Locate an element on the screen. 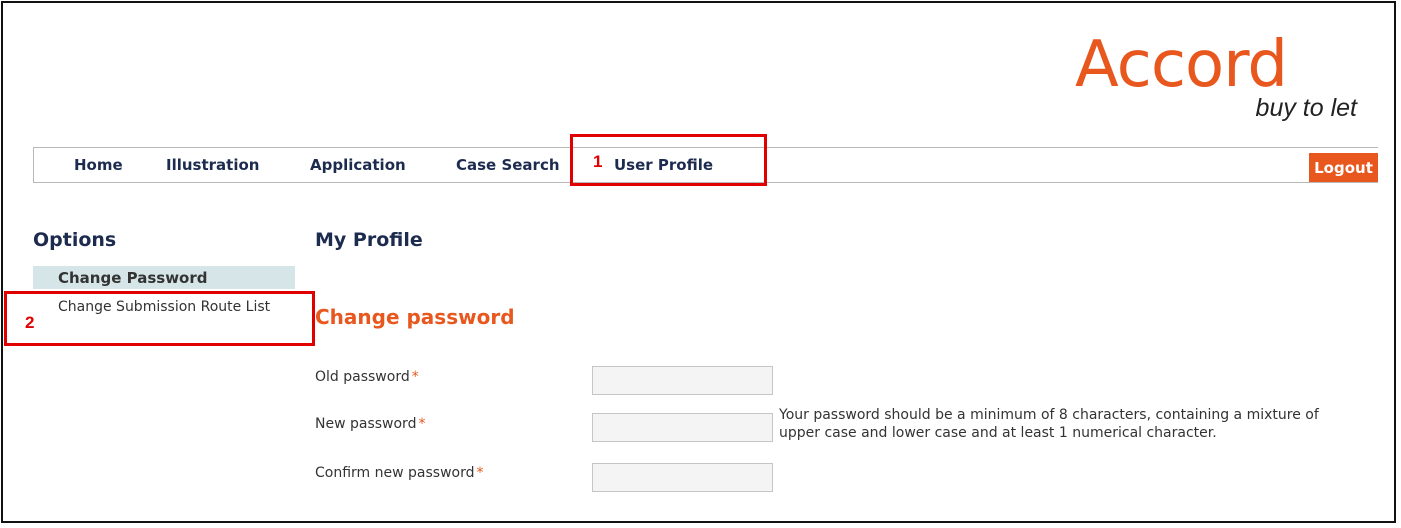 Image resolution: width=1401 pixels, height=528 pixels. options-heading: Options is located at coordinates (75, 240).